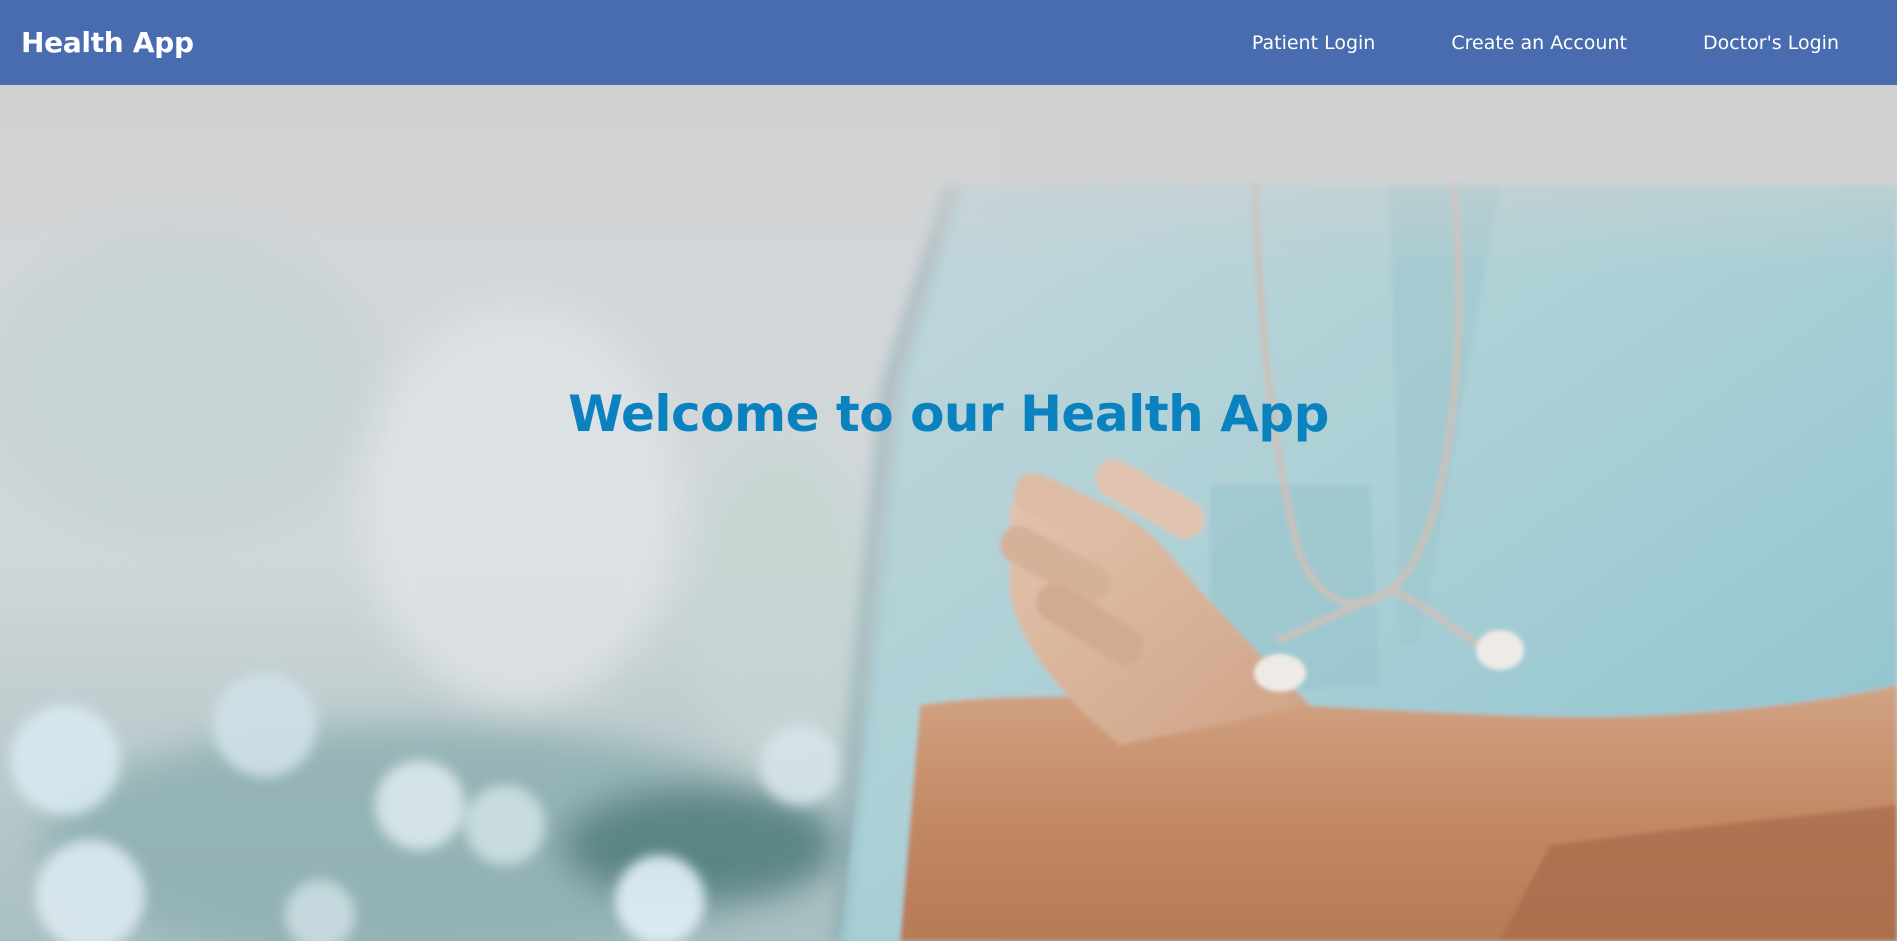 Image resolution: width=1897 pixels, height=942 pixels. What do you see at coordinates (1539, 43) in the screenshot?
I see `nav-create-account-link: Create an Account` at bounding box center [1539, 43].